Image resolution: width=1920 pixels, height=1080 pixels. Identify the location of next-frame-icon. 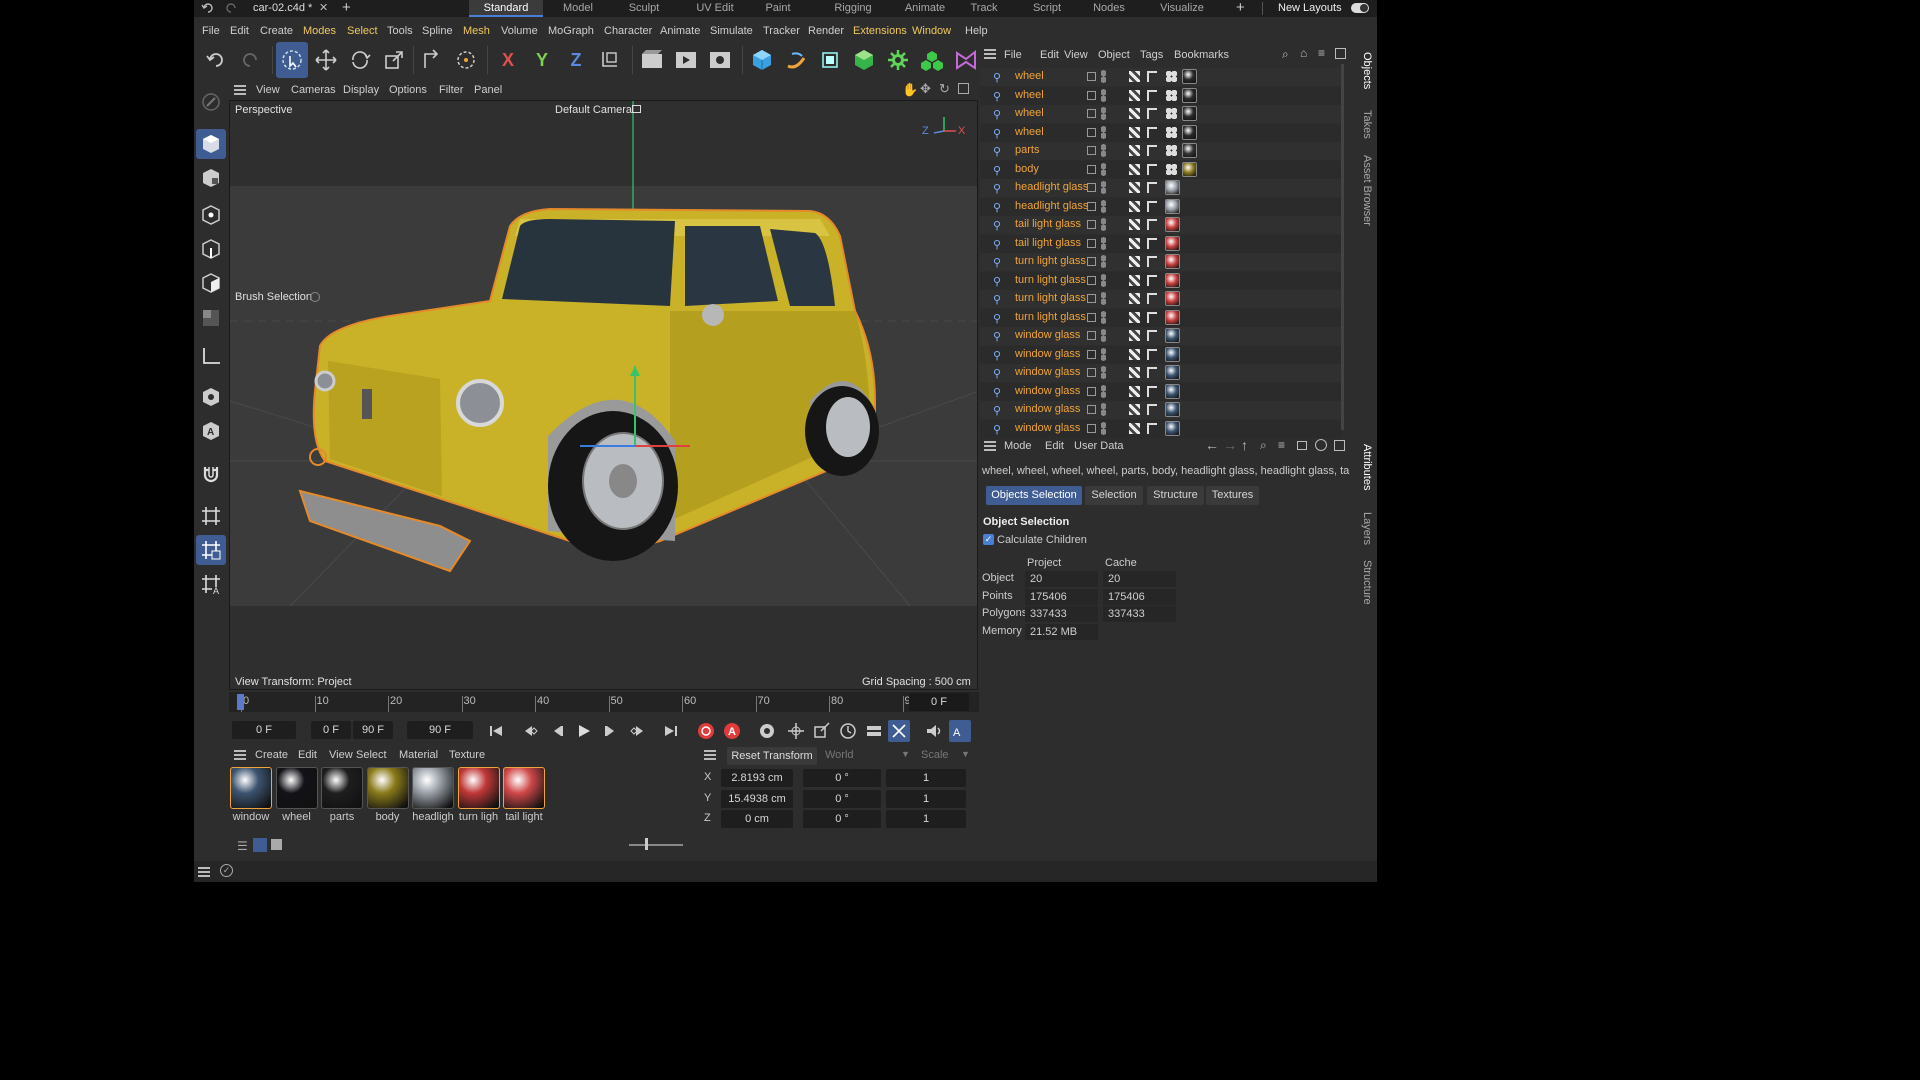
(610, 731).